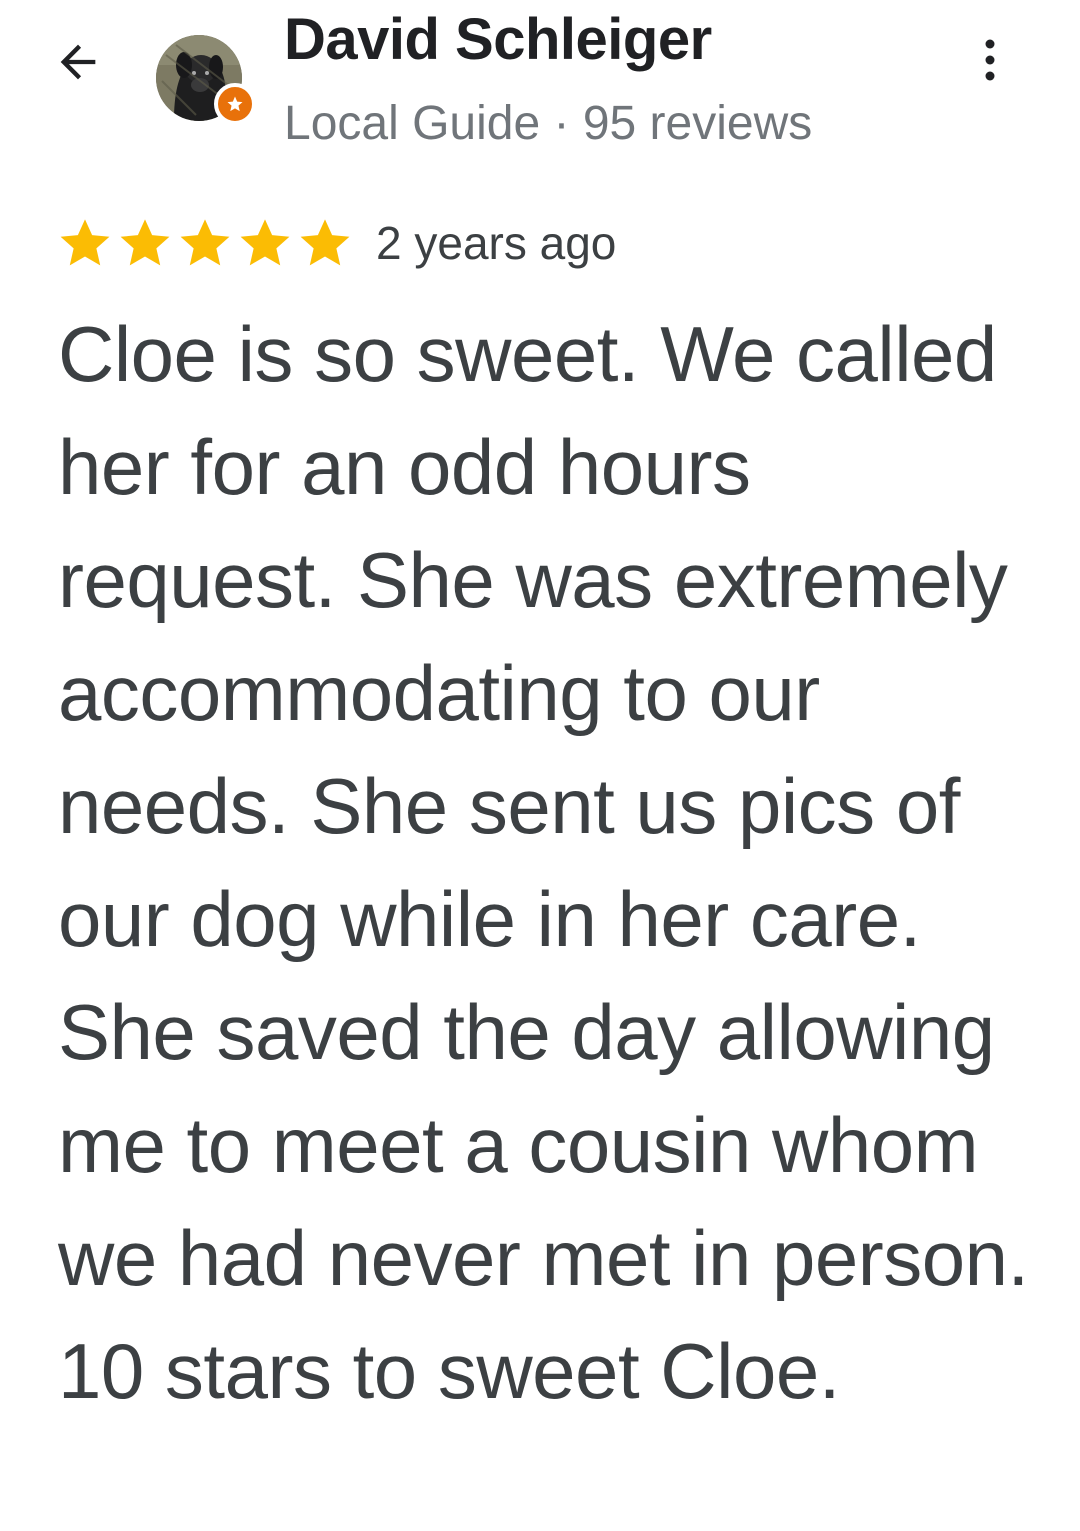  I want to click on review-time: 2 years ago, so click(496, 243).